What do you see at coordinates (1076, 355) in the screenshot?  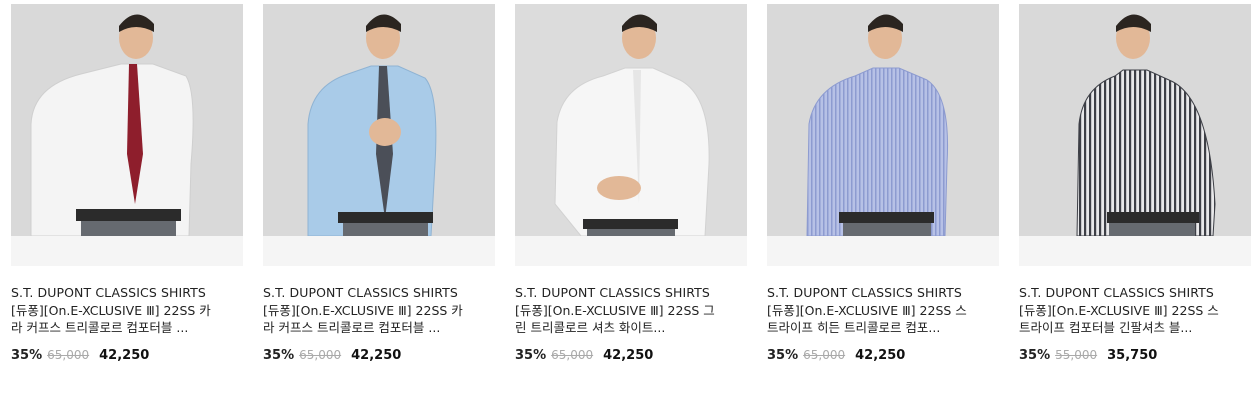 I see `original-price: 55,000` at bounding box center [1076, 355].